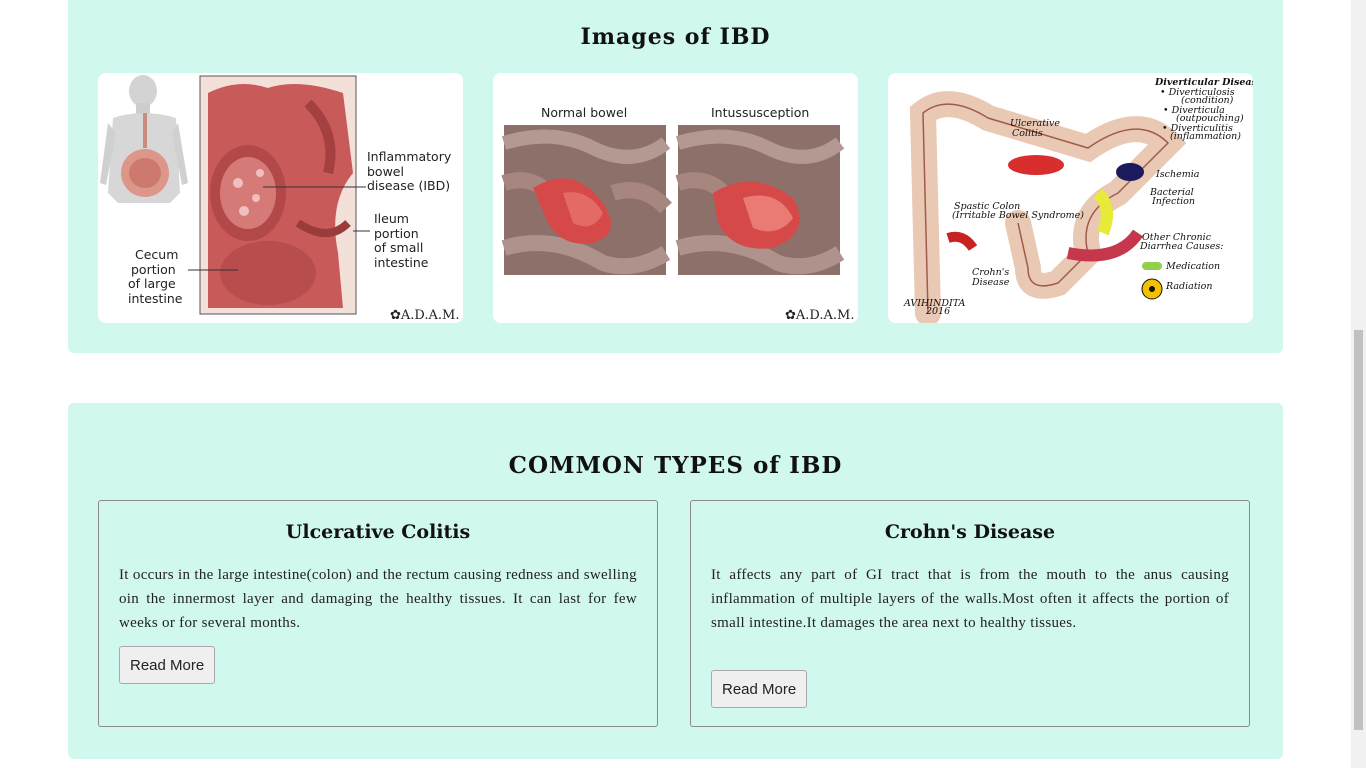 The width and height of the screenshot is (1366, 768). What do you see at coordinates (1177, 174) in the screenshot?
I see `svg-text: Ischemia` at bounding box center [1177, 174].